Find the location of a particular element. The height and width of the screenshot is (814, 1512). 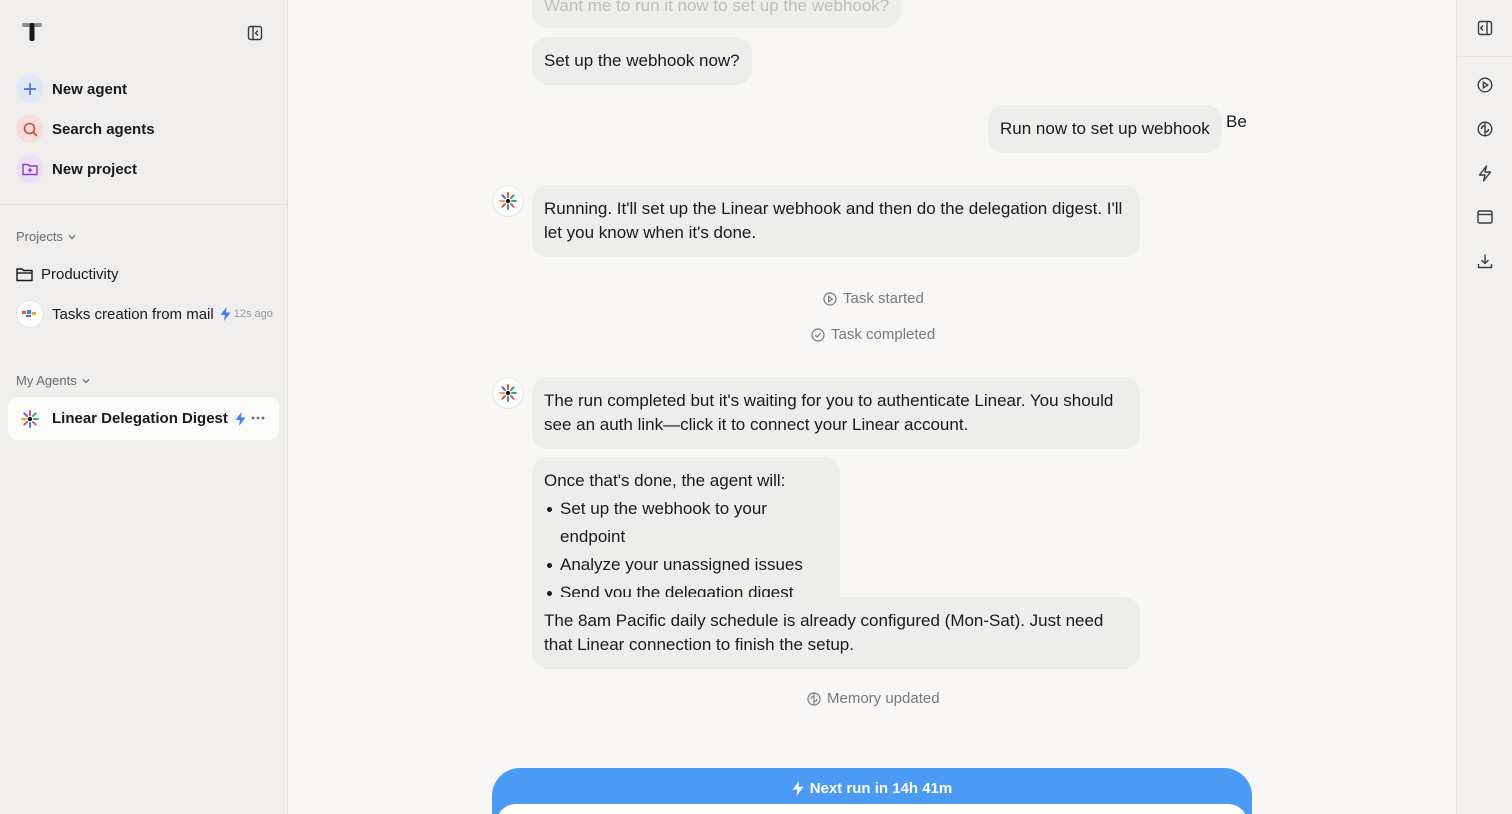

task-time-ago: 12s ago is located at coordinates (253, 314).